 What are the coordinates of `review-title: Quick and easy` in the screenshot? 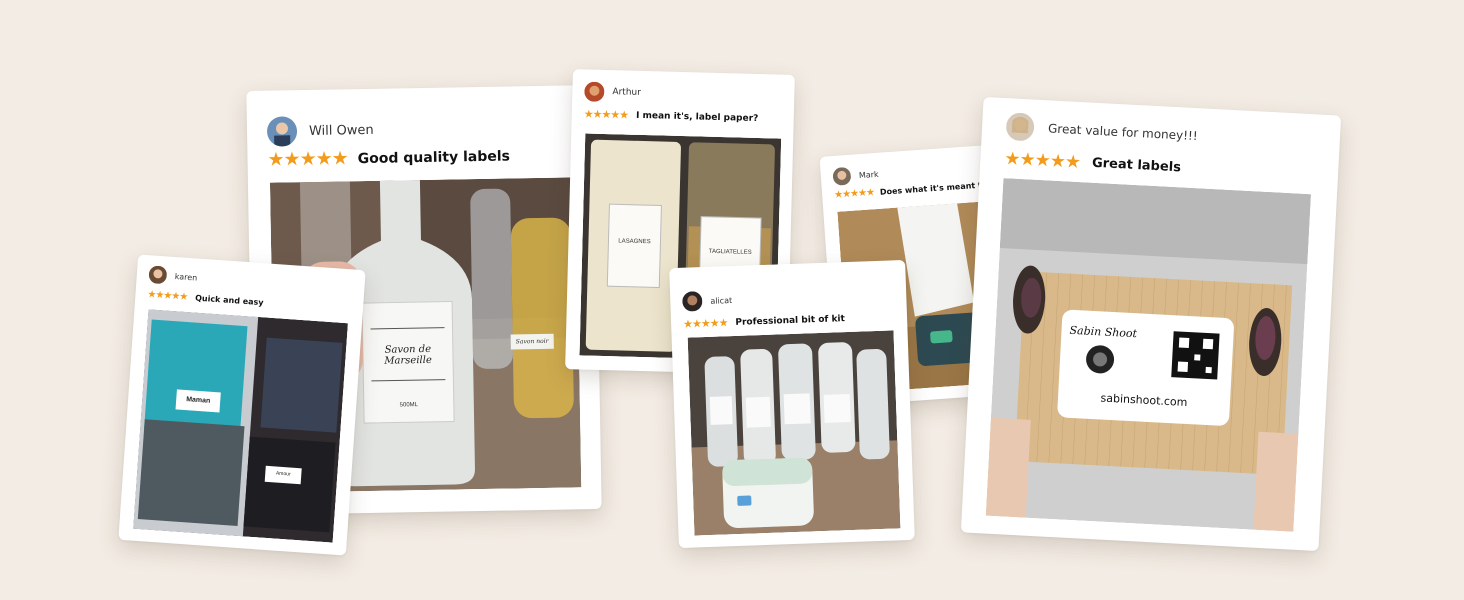 It's located at (229, 300).